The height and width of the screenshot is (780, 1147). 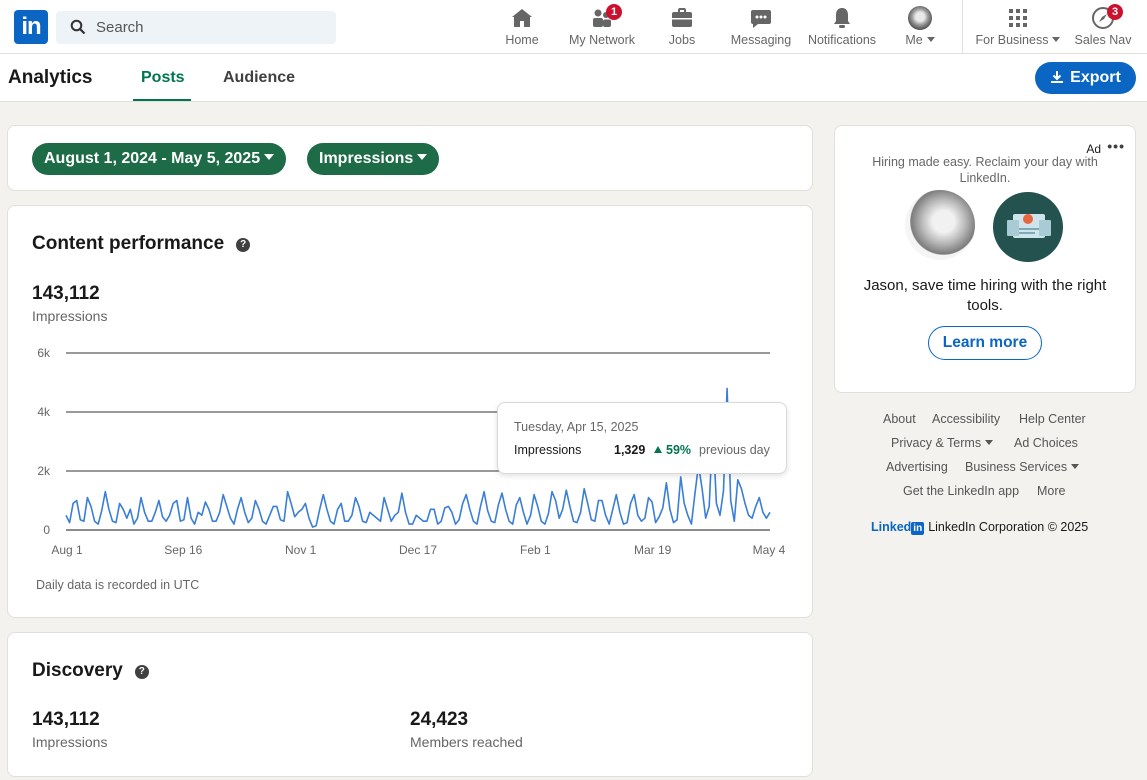 What do you see at coordinates (761, 40) in the screenshot?
I see `nav-label: Messaging` at bounding box center [761, 40].